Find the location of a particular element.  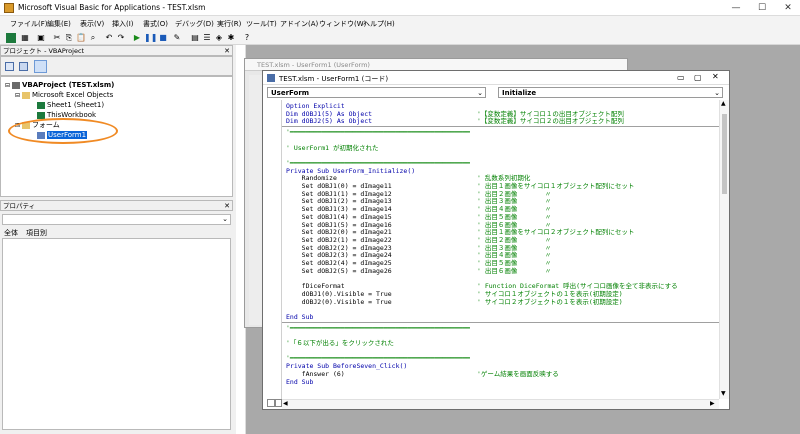

insert-userform-icon: ▦ is located at coordinates (25, 38).